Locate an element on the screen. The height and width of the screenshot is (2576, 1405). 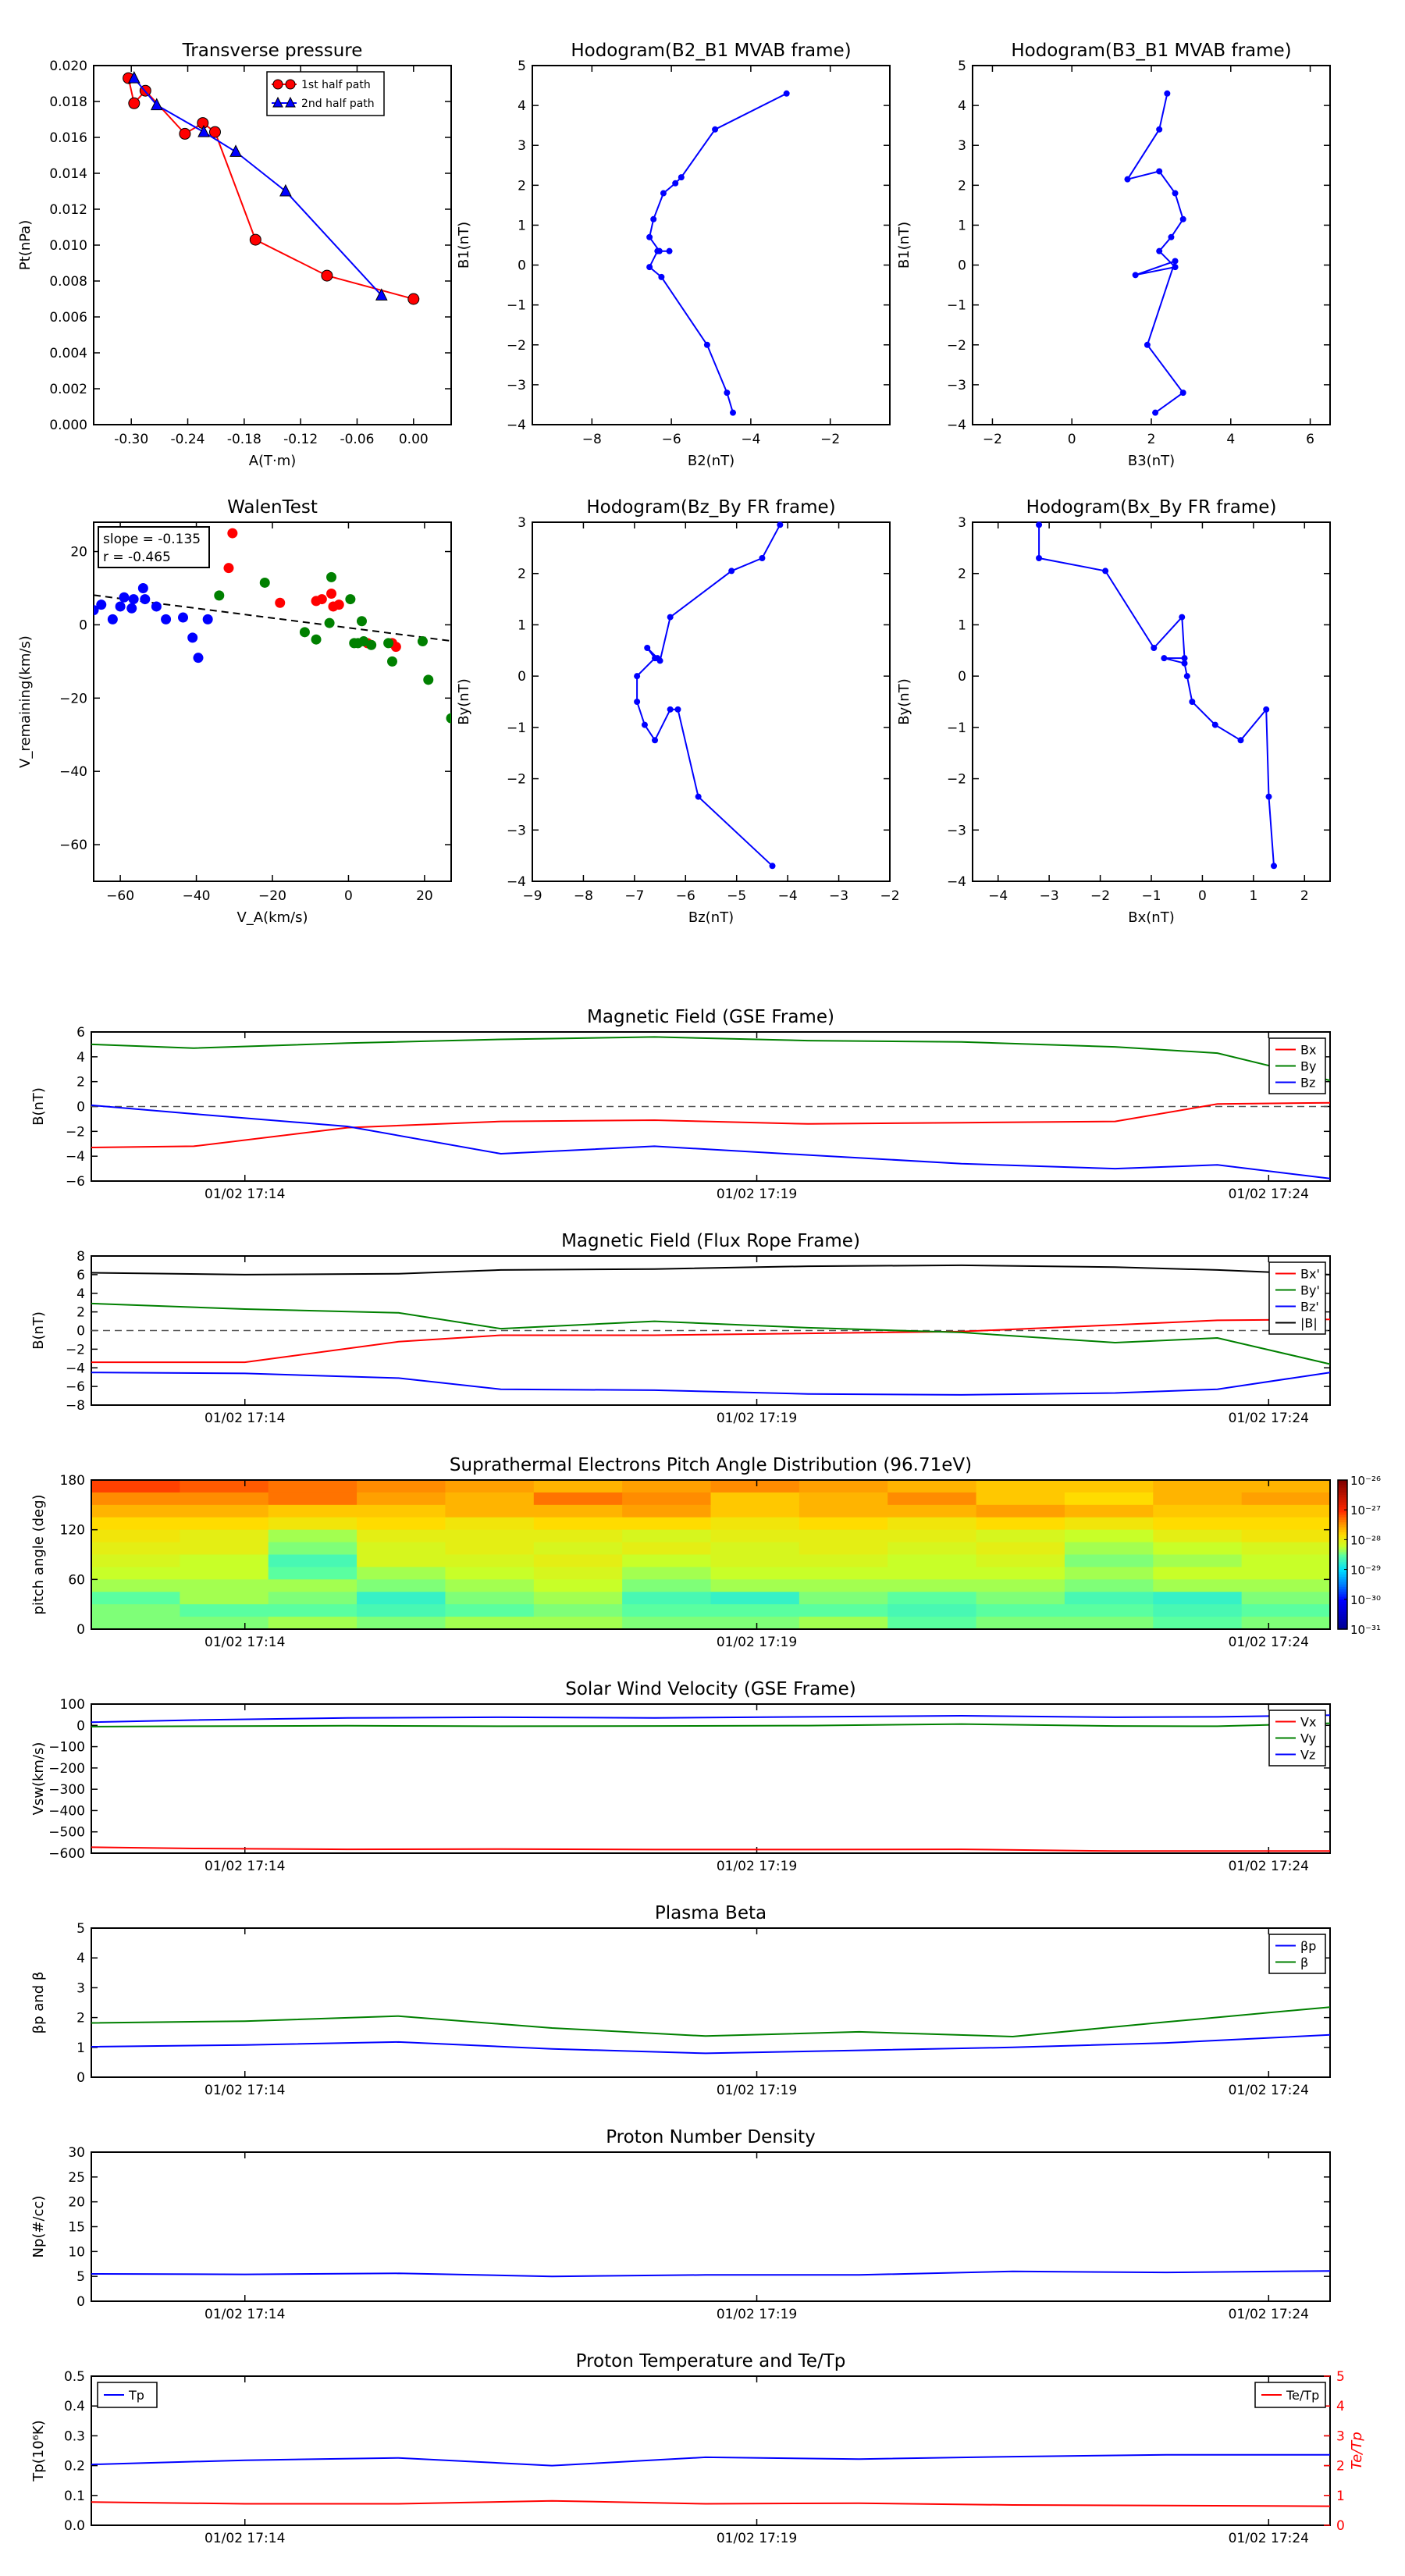
legend-label: Vx is located at coordinates (1308, 1722).